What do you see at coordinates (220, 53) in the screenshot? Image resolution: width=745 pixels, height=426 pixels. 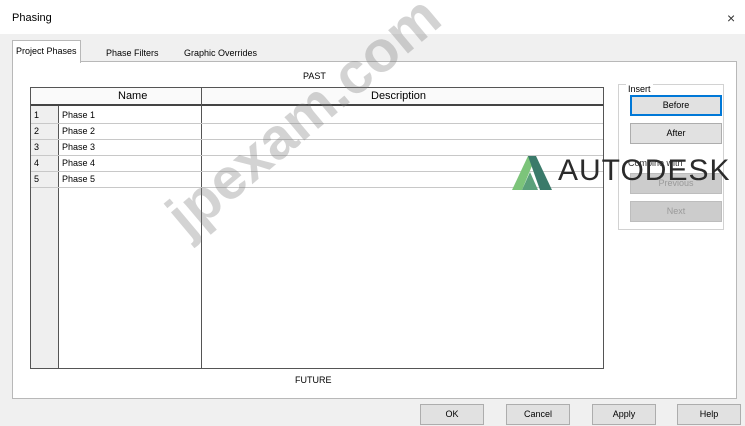 I see `tab-graphic-overrides: Graphic Overrides` at bounding box center [220, 53].